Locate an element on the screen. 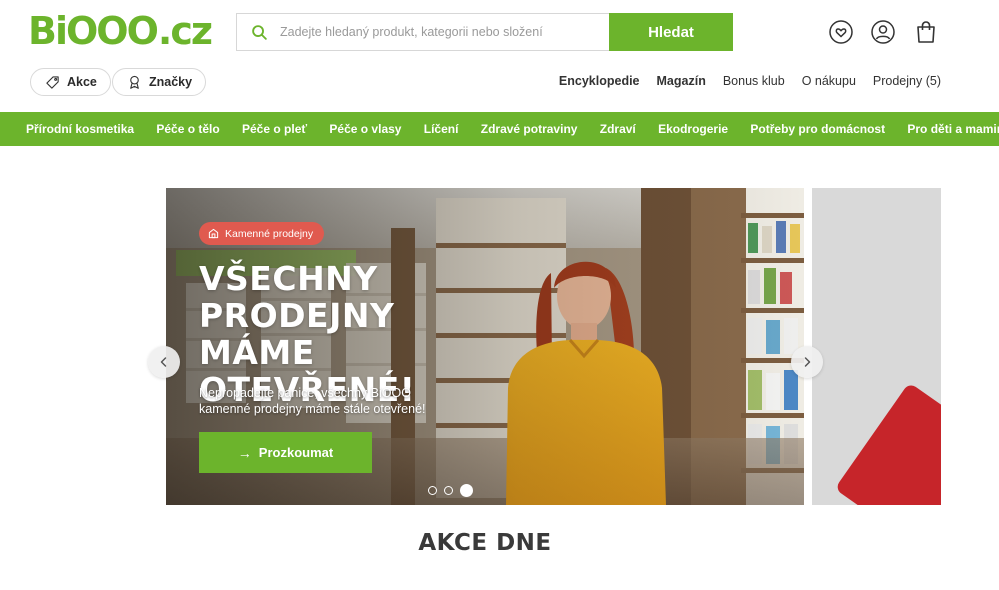 Image resolution: width=999 pixels, height=590 pixels. hero-badge-label: Kamenné prodejny is located at coordinates (269, 233).